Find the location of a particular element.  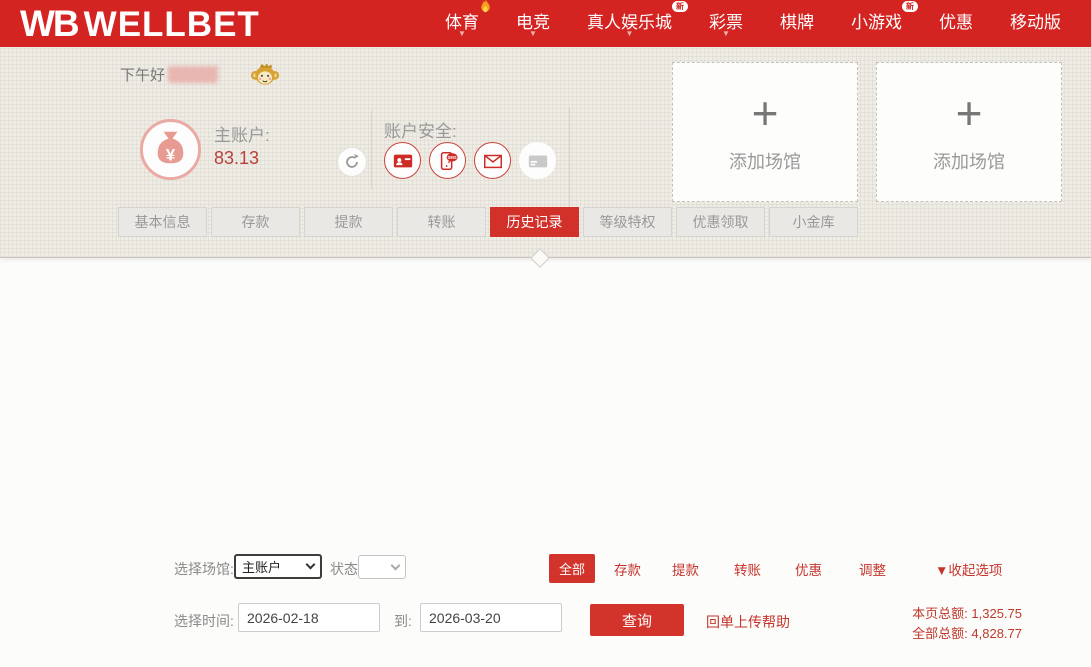

tab-promo-claim: 优惠领取 is located at coordinates (720, 222).